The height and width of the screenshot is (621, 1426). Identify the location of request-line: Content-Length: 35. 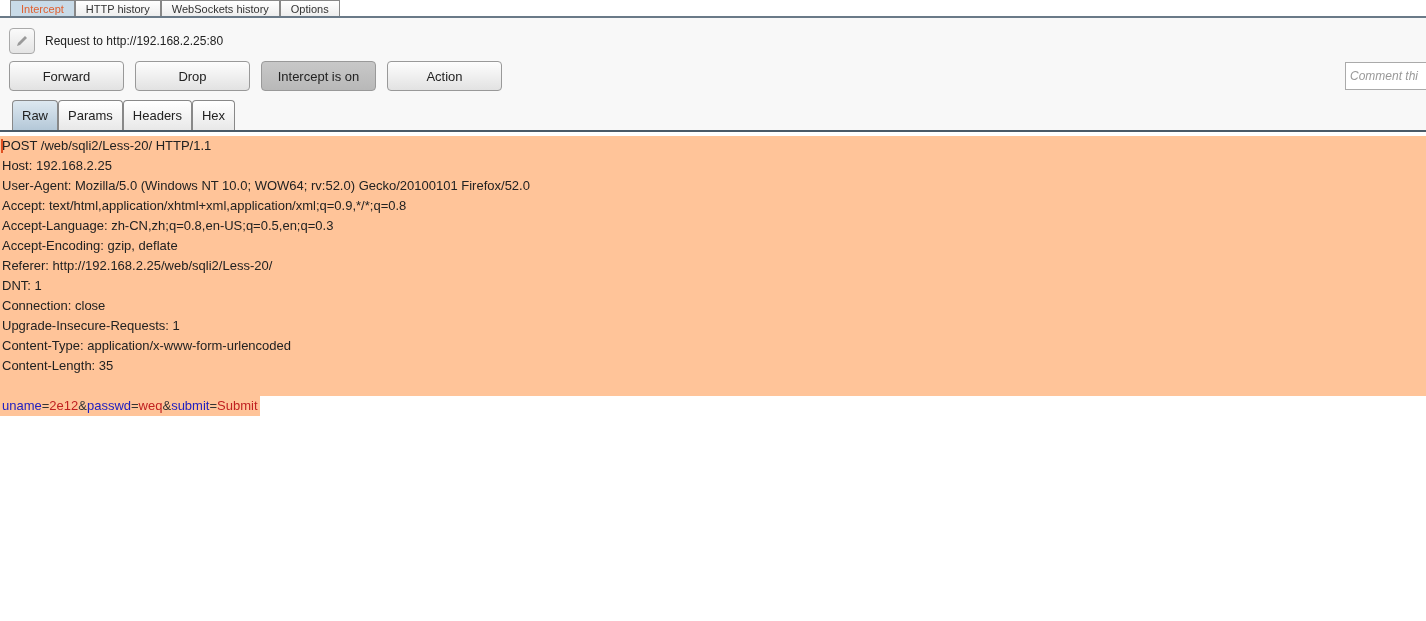
(58, 366).